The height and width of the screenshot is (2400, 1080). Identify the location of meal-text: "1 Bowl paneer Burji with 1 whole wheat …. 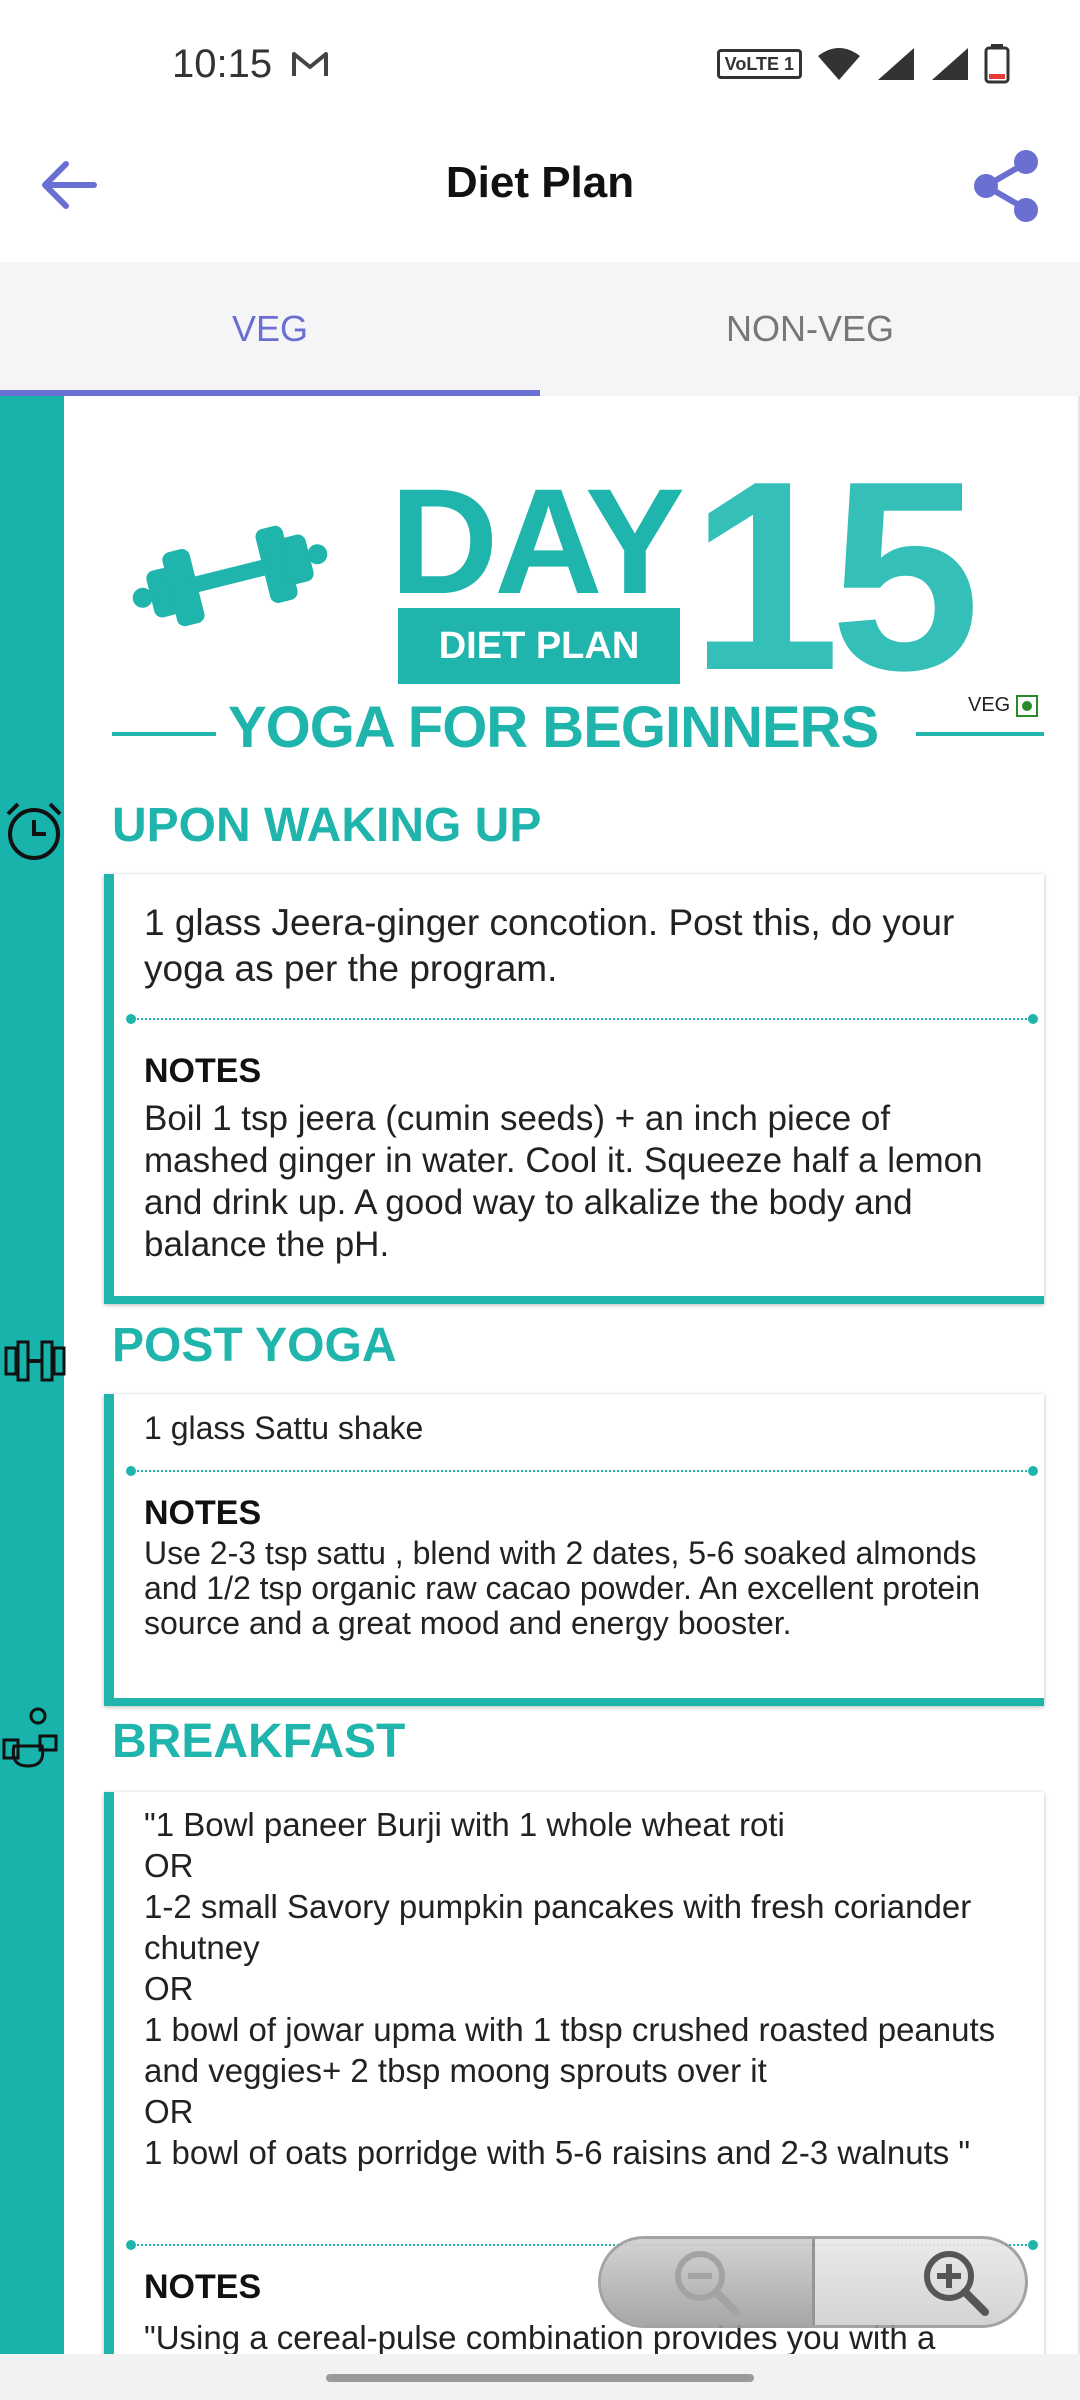
(570, 1988).